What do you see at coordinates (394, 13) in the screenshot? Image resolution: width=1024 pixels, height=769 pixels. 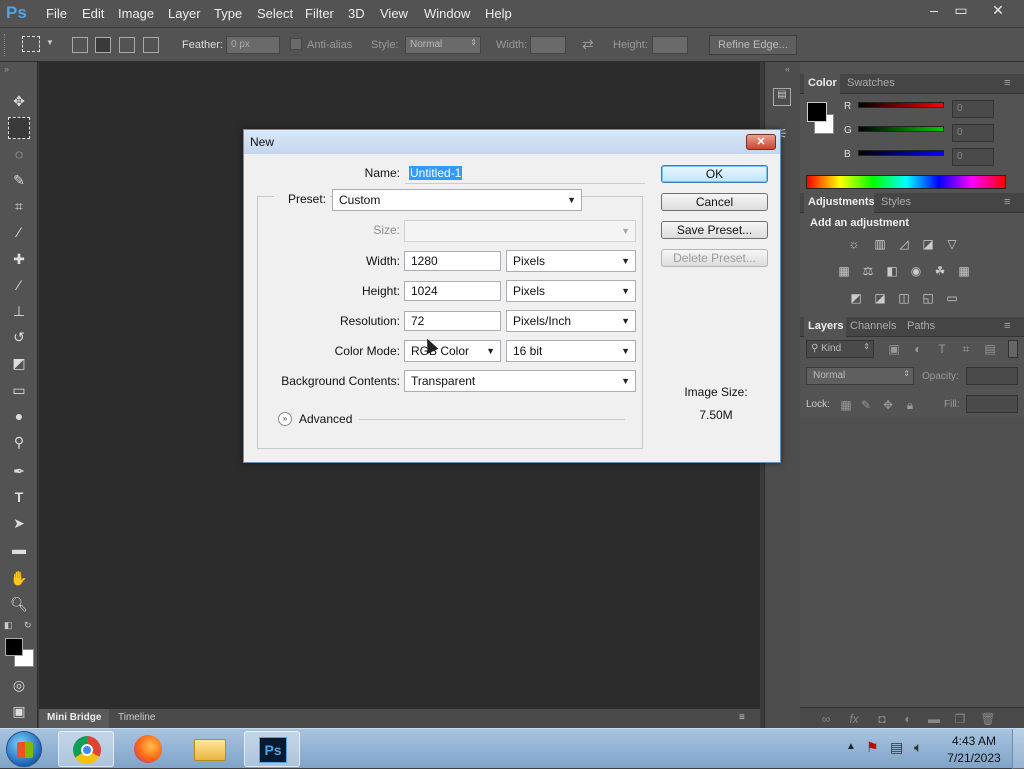 I see `menu-view: View` at bounding box center [394, 13].